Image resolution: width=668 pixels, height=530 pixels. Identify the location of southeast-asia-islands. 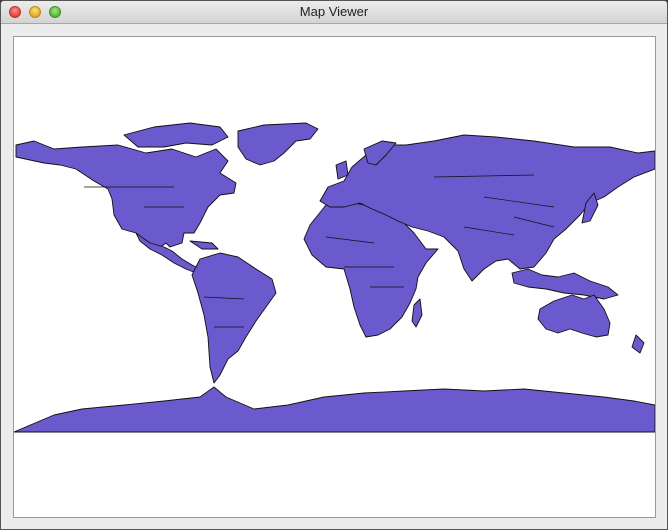
(565, 284).